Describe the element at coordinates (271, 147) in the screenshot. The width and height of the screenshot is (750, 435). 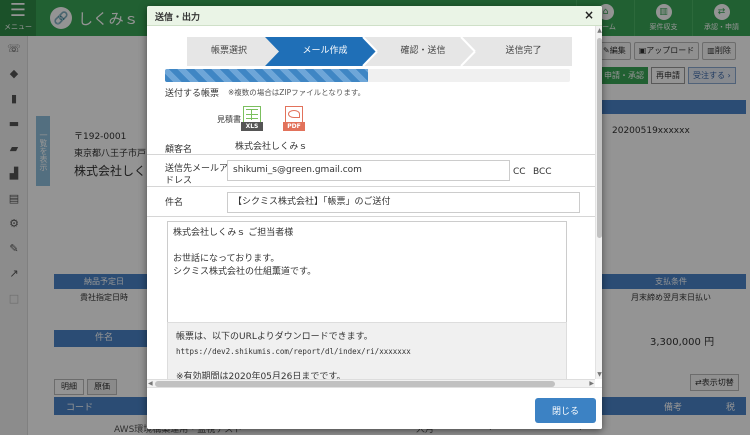
I see `client-name: 株式会社しくみｓ` at that location.